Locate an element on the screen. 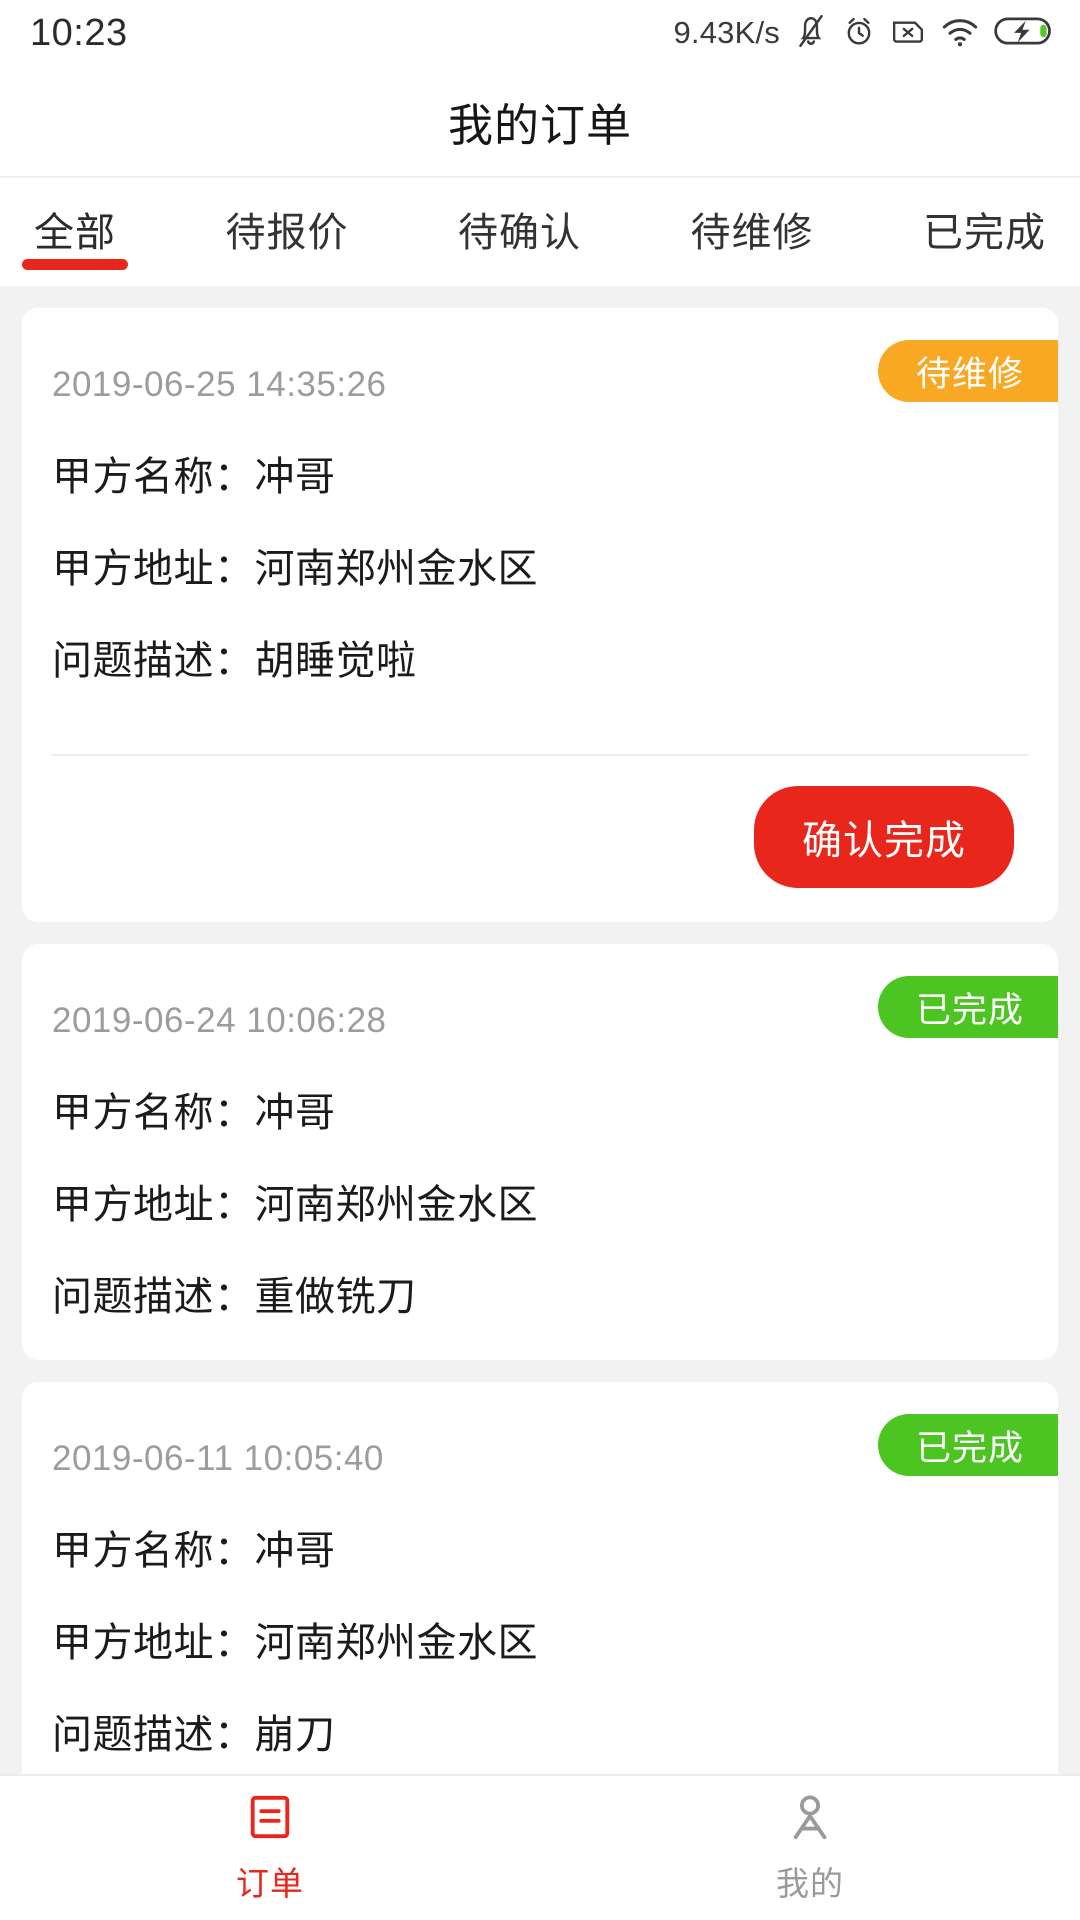 This screenshot has width=1080, height=1920. problem-description: 问题描述：胡睡觉啦 is located at coordinates (234, 661).